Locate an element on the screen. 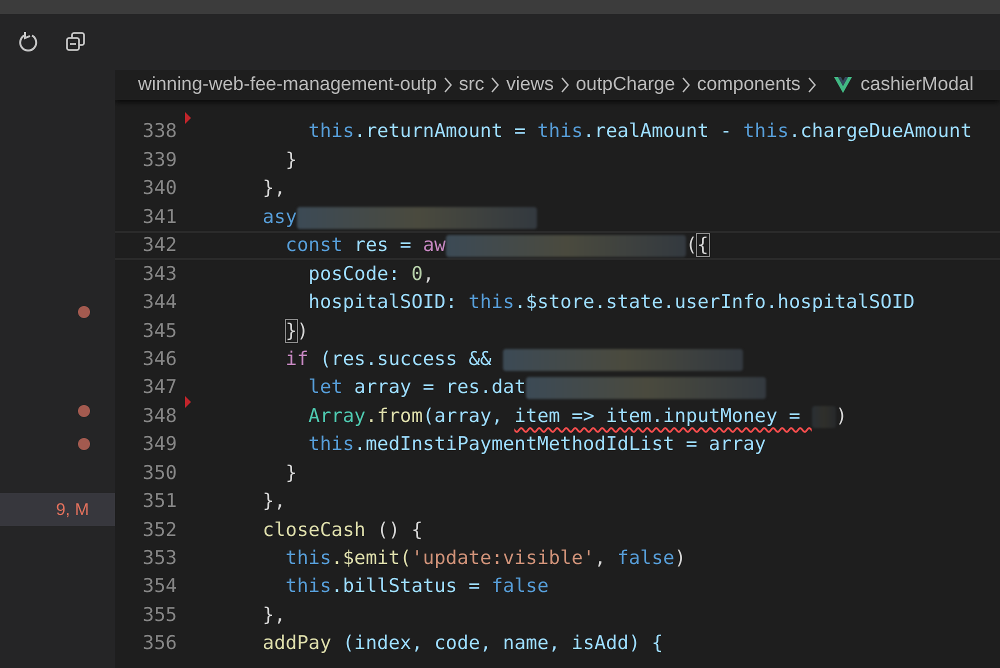  line-number: 348 is located at coordinates (159, 416).